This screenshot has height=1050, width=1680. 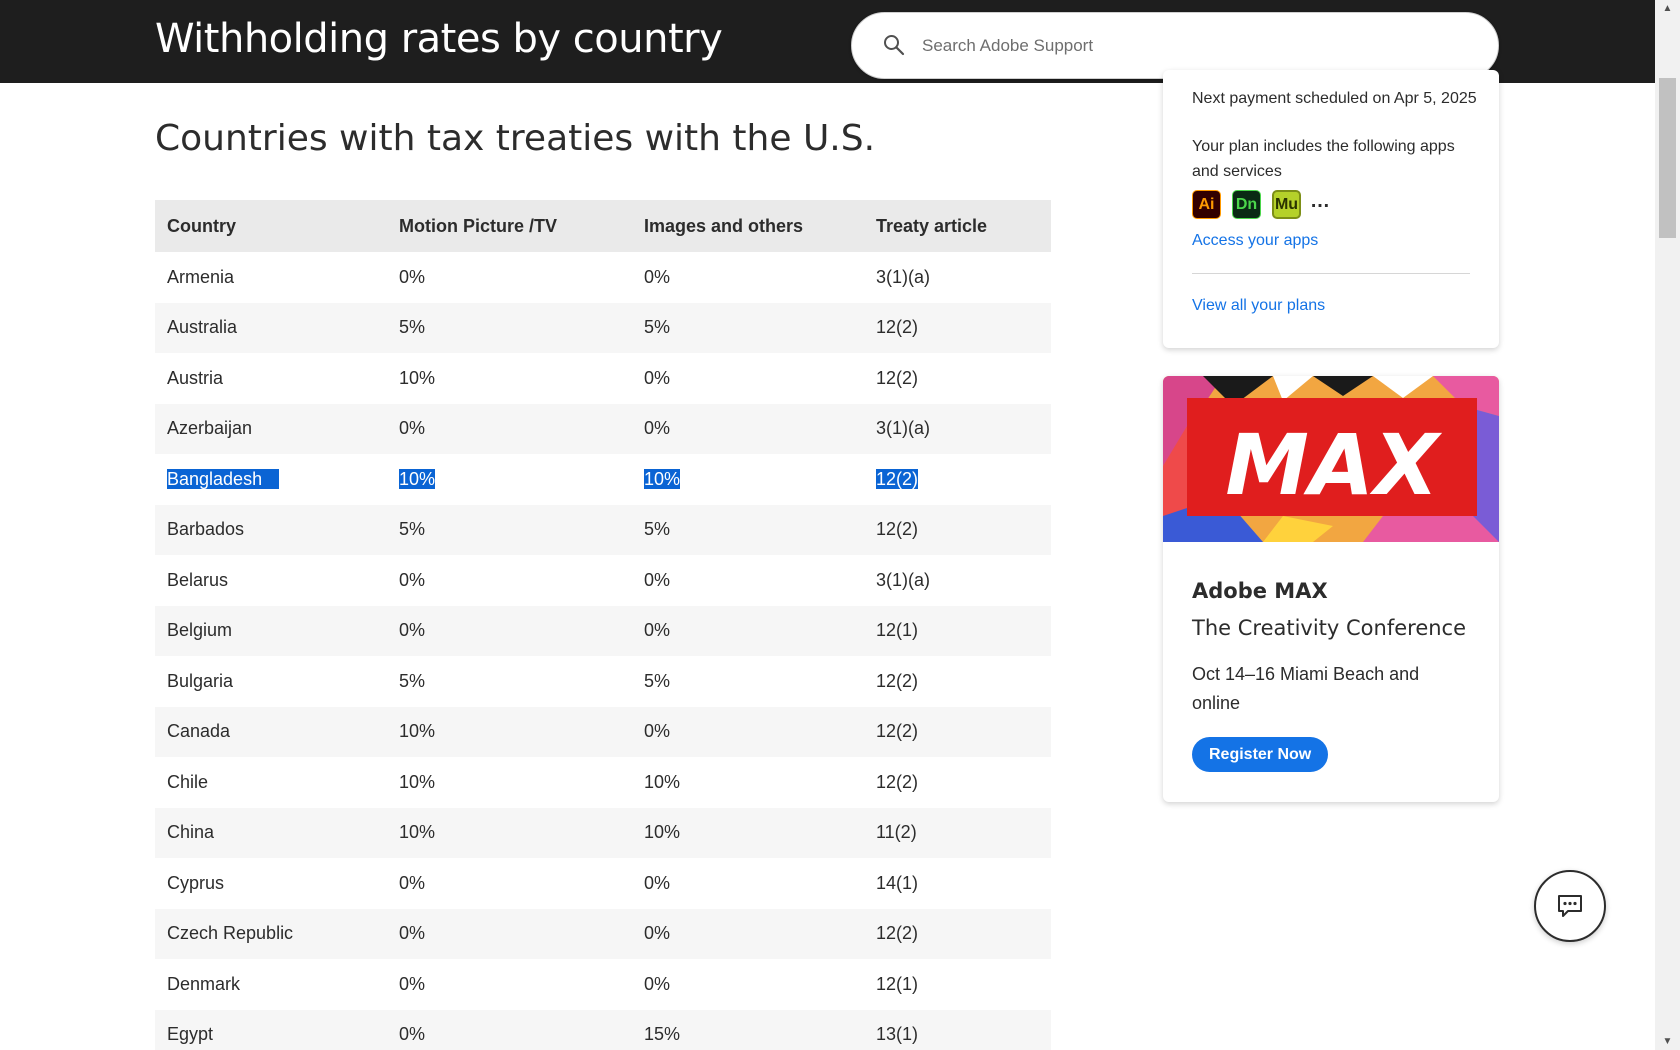 I want to click on cell-text: Czech Republic, so click(x=230, y=933).